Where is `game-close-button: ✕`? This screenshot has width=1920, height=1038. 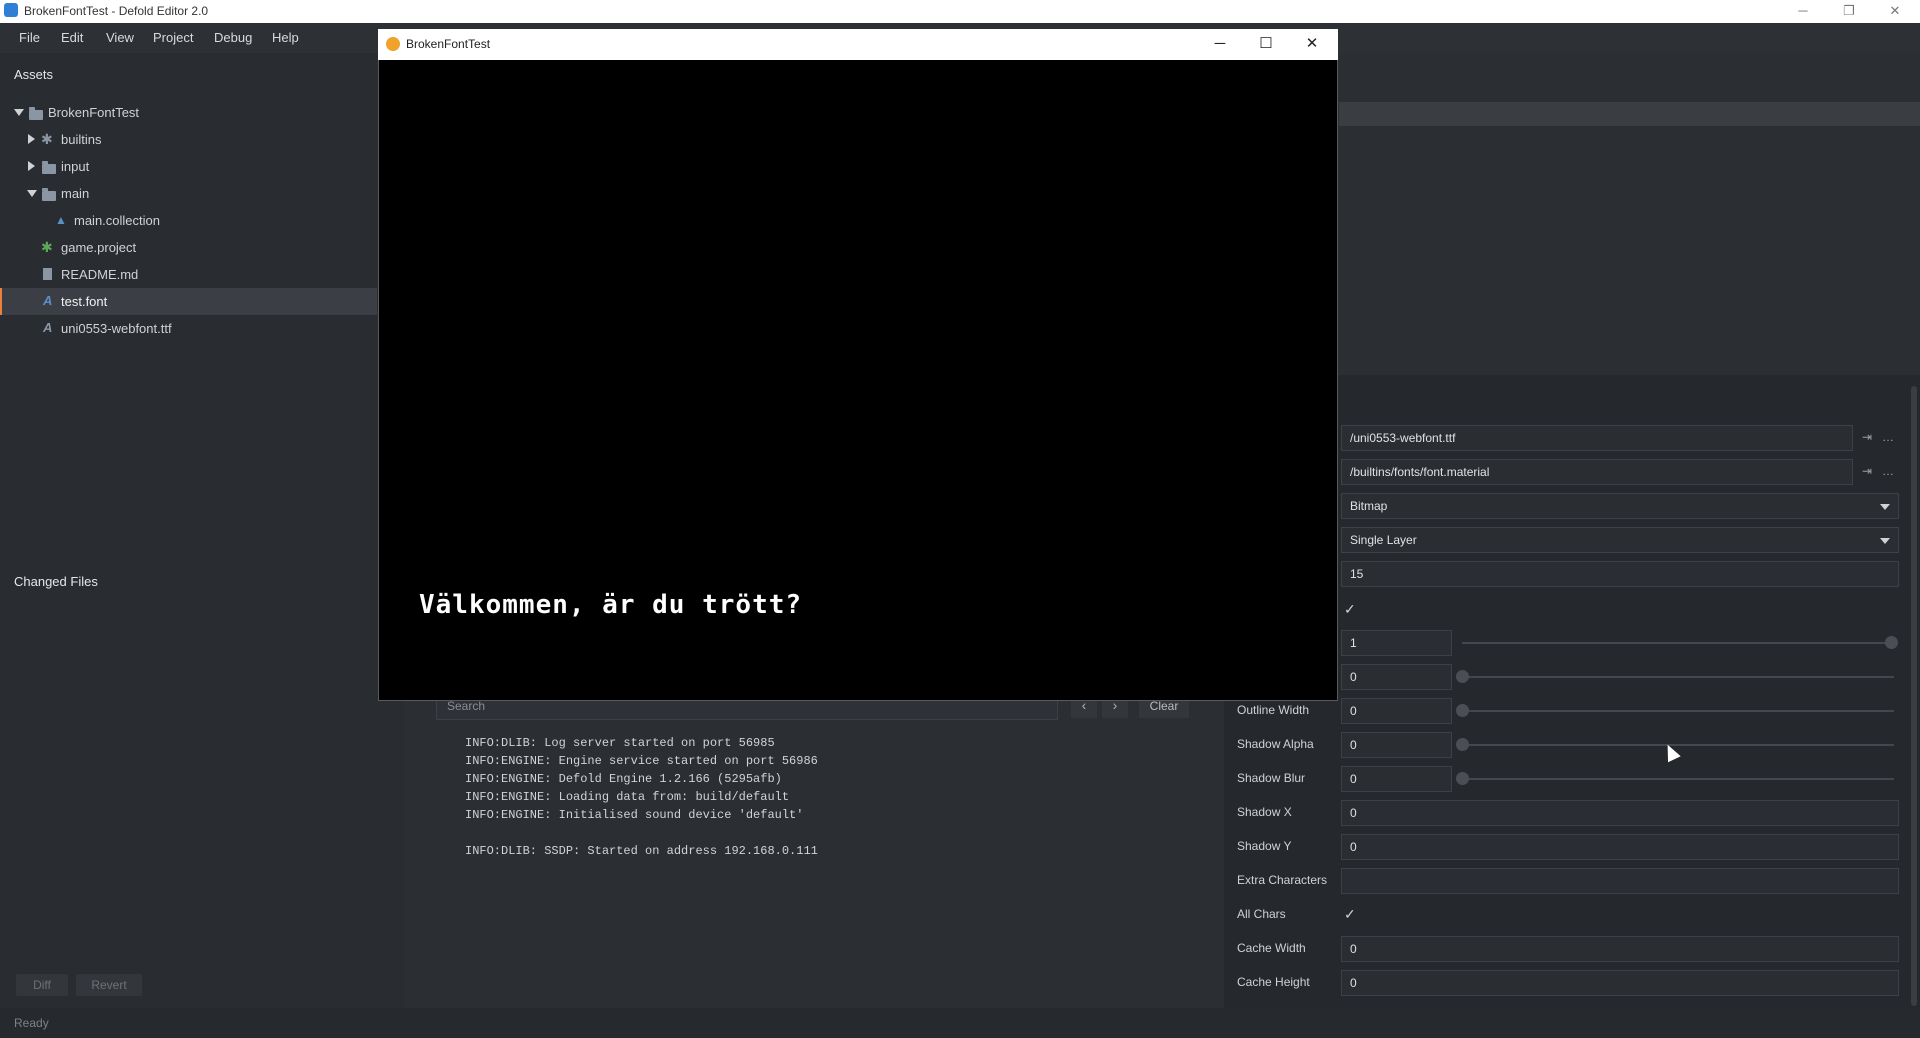 game-close-button: ✕ is located at coordinates (1312, 44).